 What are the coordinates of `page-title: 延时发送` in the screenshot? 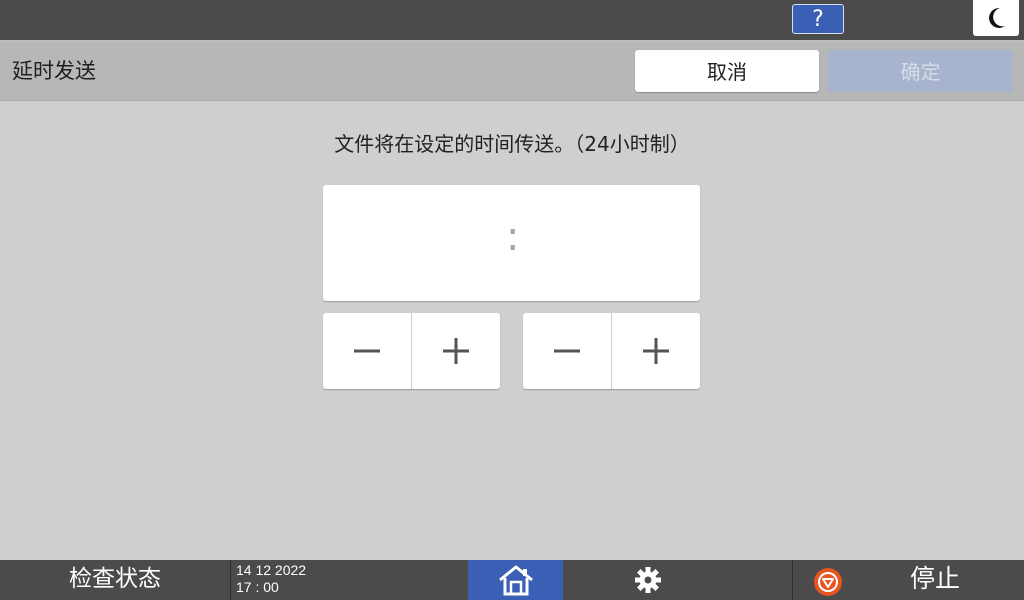 It's located at (54, 71).